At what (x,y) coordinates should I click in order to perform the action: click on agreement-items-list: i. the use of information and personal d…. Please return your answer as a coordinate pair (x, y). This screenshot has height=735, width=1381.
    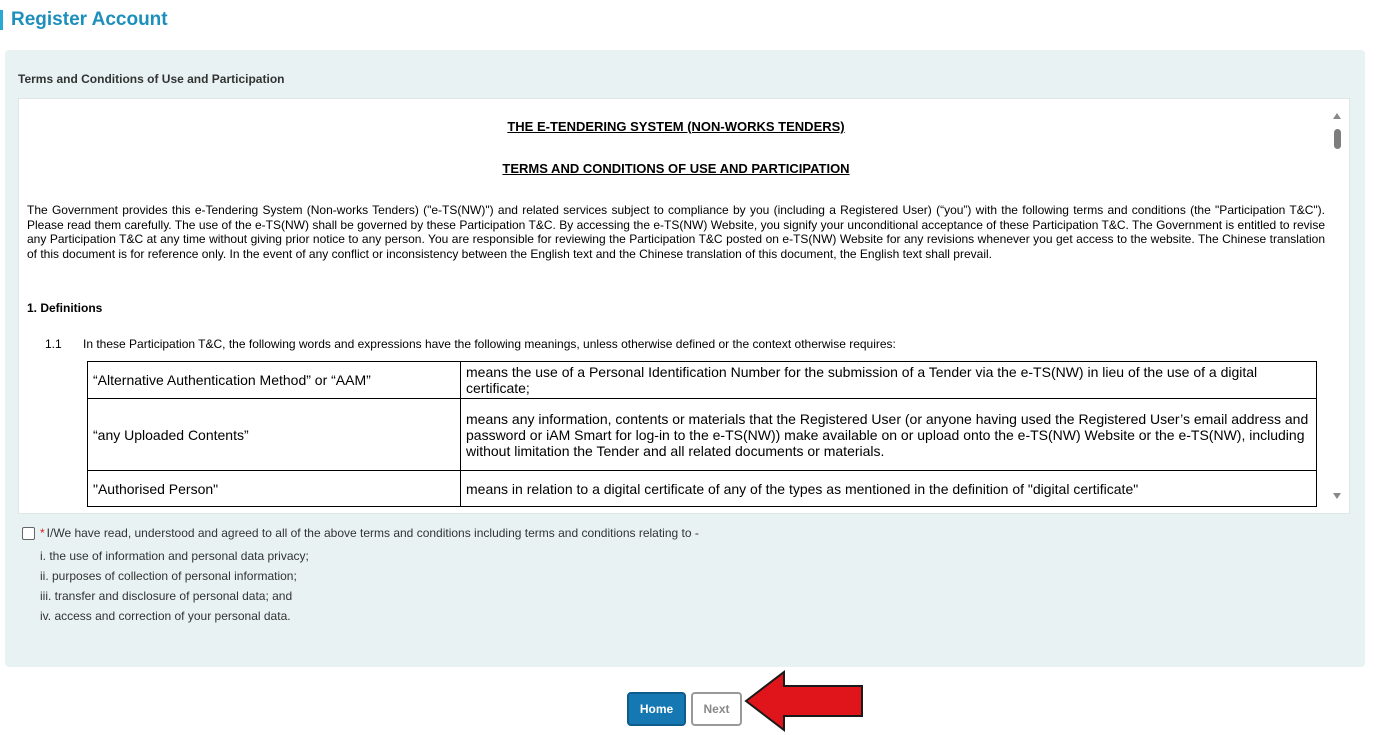
    Looking at the image, I should click on (174, 586).